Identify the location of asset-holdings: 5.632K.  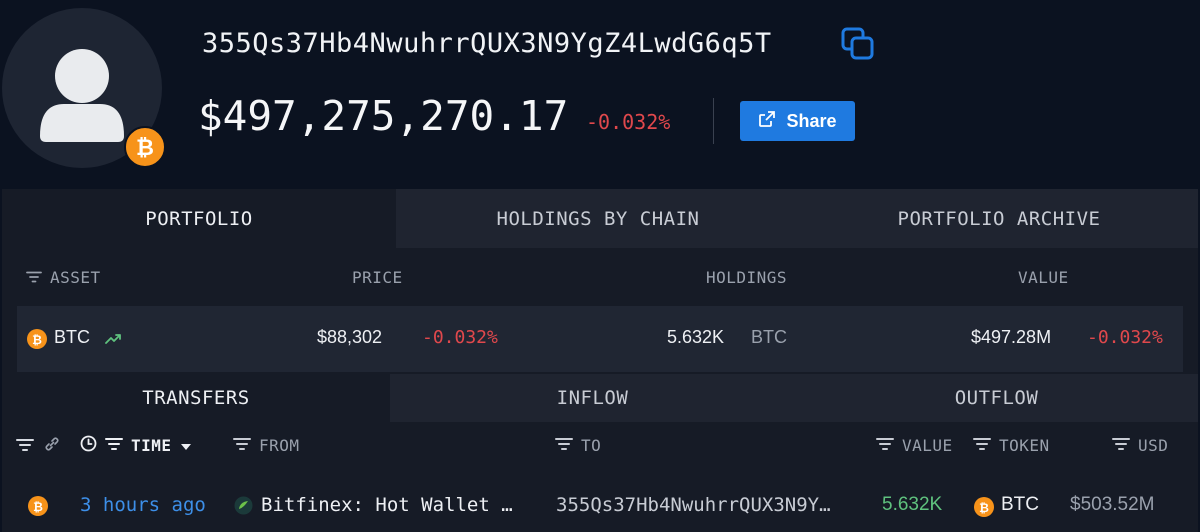
(696, 337).